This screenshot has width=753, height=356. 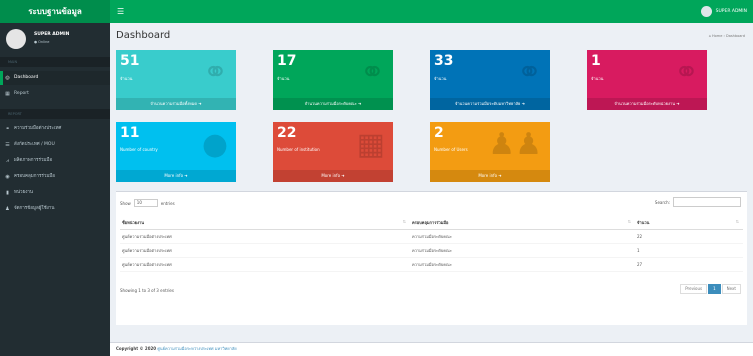 What do you see at coordinates (38, 128) in the screenshot?
I see `sidebar-item-label: ความร่วมมือต่างประเทศ` at bounding box center [38, 128].